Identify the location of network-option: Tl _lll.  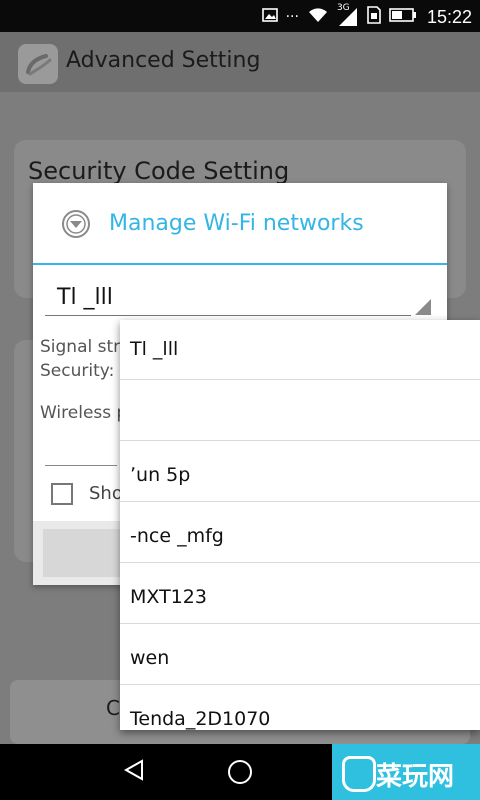
(300, 350).